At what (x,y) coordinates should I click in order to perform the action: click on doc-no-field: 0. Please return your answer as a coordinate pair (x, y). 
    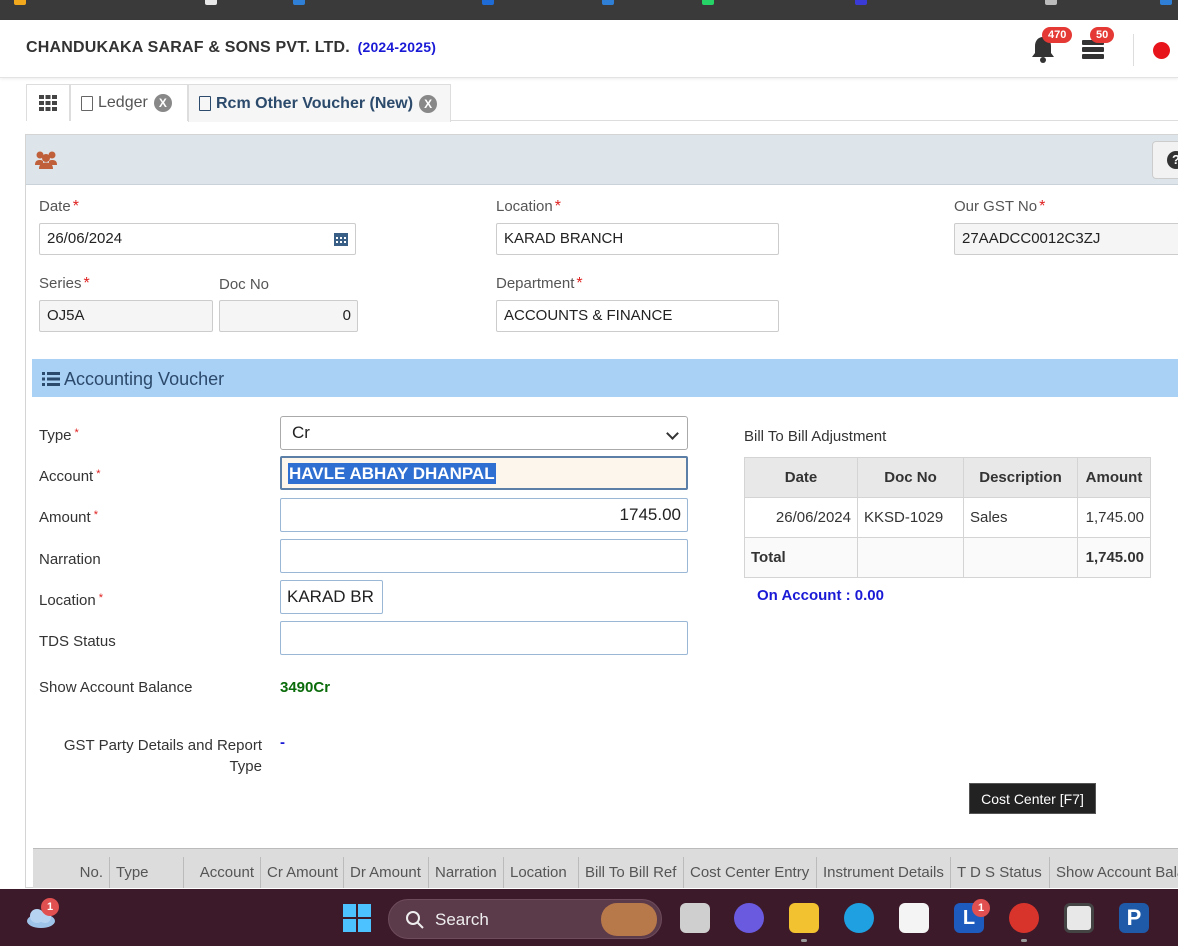
    Looking at the image, I should click on (288, 316).